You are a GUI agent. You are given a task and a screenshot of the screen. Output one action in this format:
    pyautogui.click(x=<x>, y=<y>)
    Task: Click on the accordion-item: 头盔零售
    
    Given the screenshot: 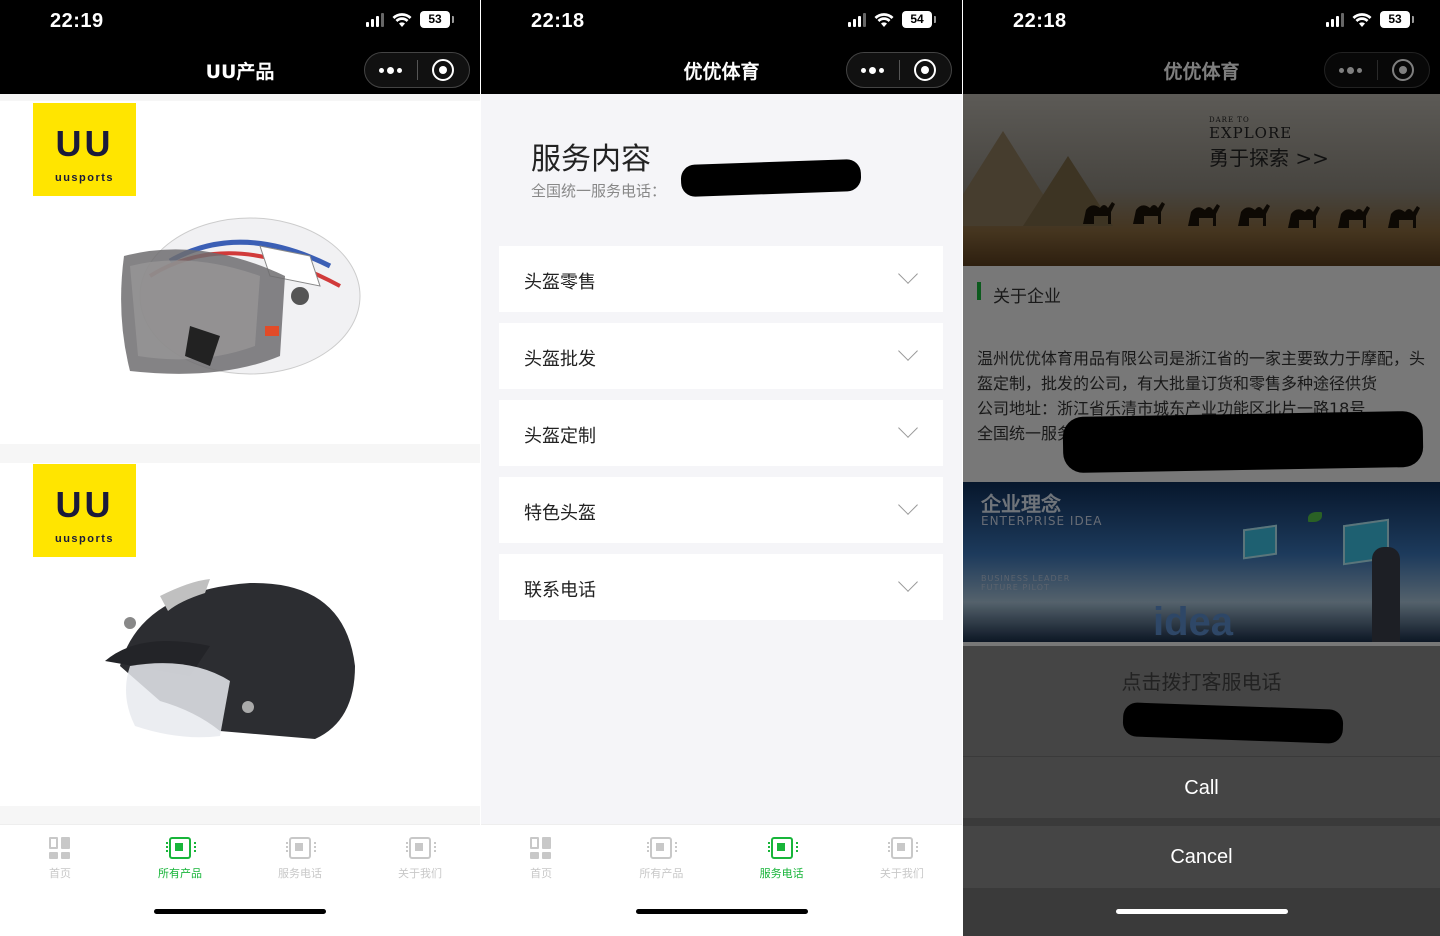 What is the action you would take?
    pyautogui.click(x=721, y=279)
    